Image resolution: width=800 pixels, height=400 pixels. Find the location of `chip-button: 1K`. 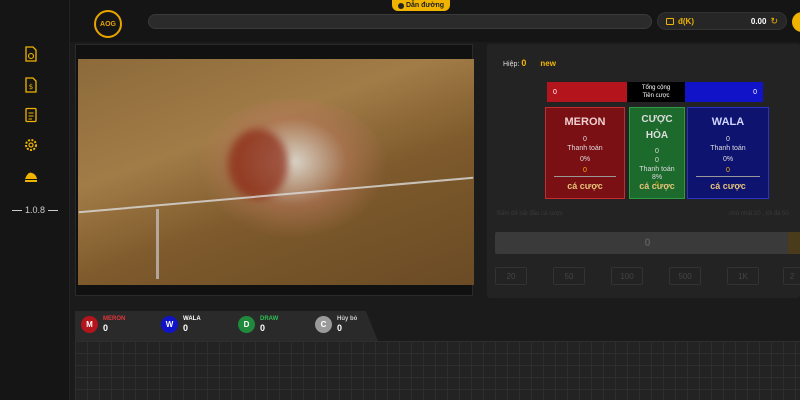

chip-button: 1K is located at coordinates (743, 276).